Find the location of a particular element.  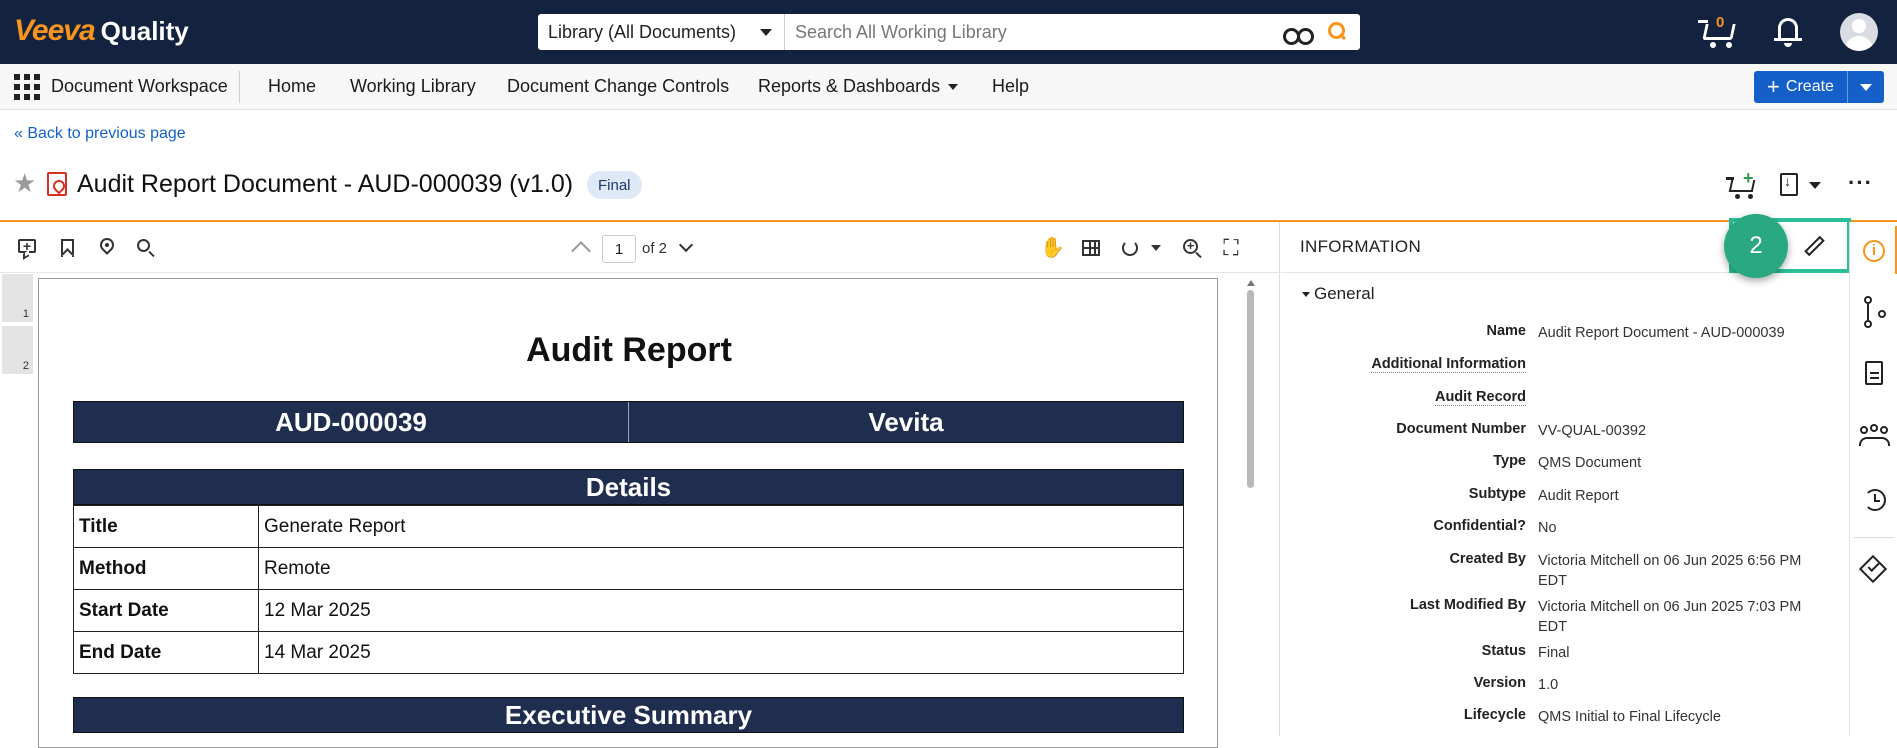

user-icon-body is located at coordinates (1859, 43).